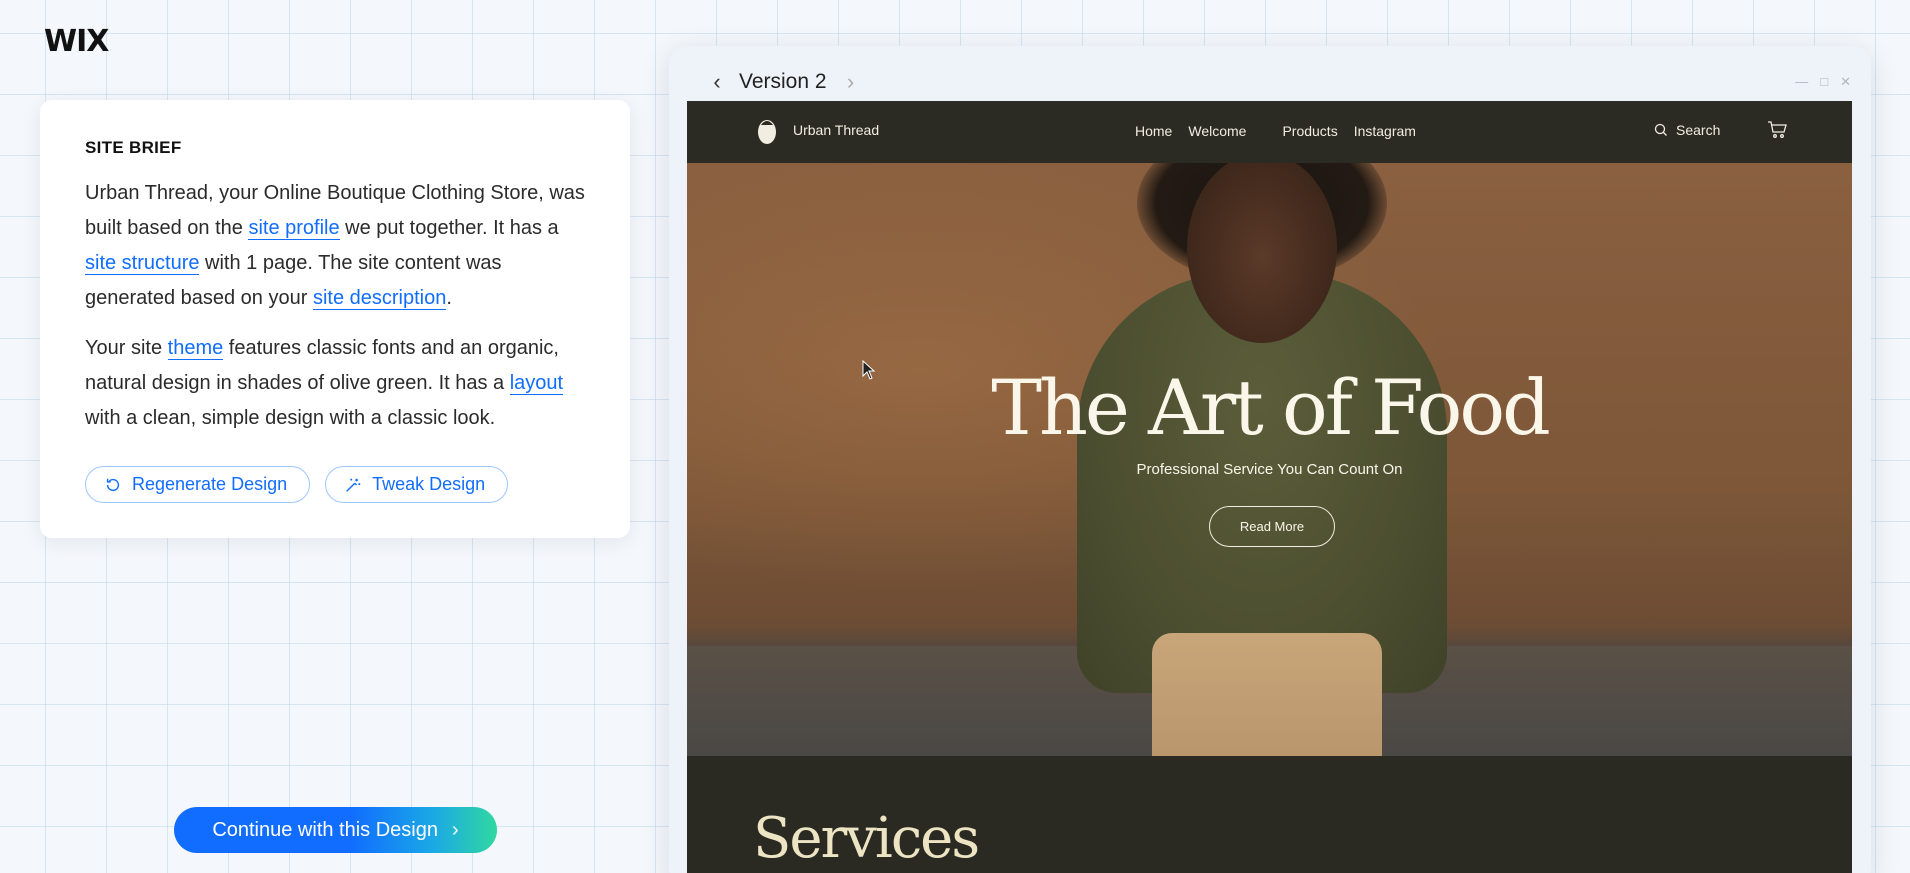 The height and width of the screenshot is (873, 1910). I want to click on search-icon, so click(1660, 129).